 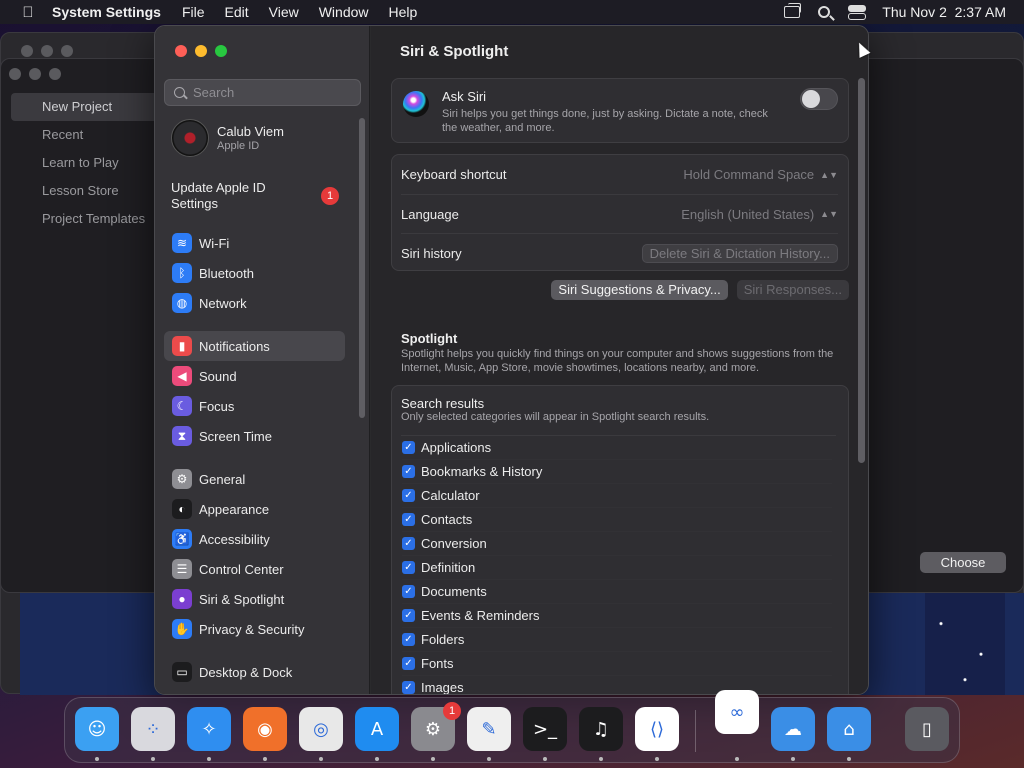 I want to click on close-window-button, so click(x=181, y=51).